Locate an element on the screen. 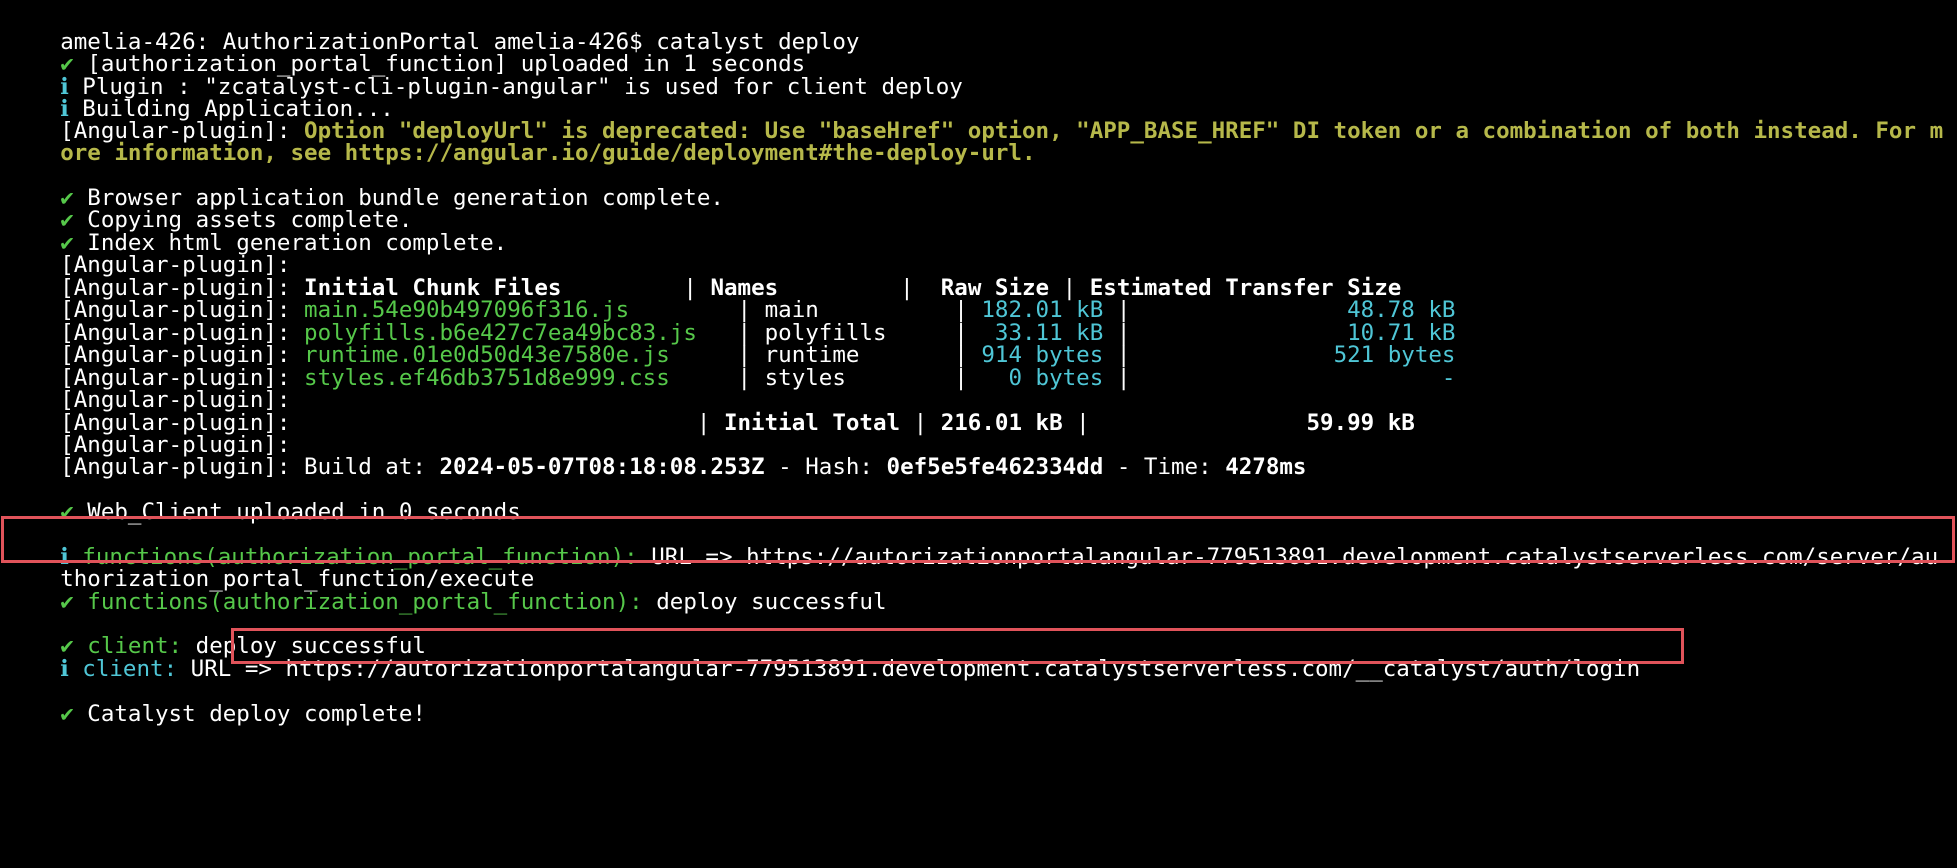 This screenshot has width=1957, height=868. checkmark-icon: ✔ is located at coordinates (67, 714).